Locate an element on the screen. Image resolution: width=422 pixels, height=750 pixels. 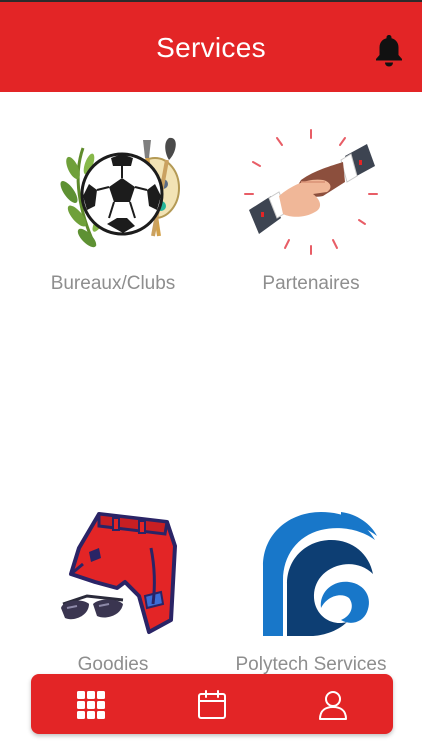
calendar-icon is located at coordinates (212, 705).